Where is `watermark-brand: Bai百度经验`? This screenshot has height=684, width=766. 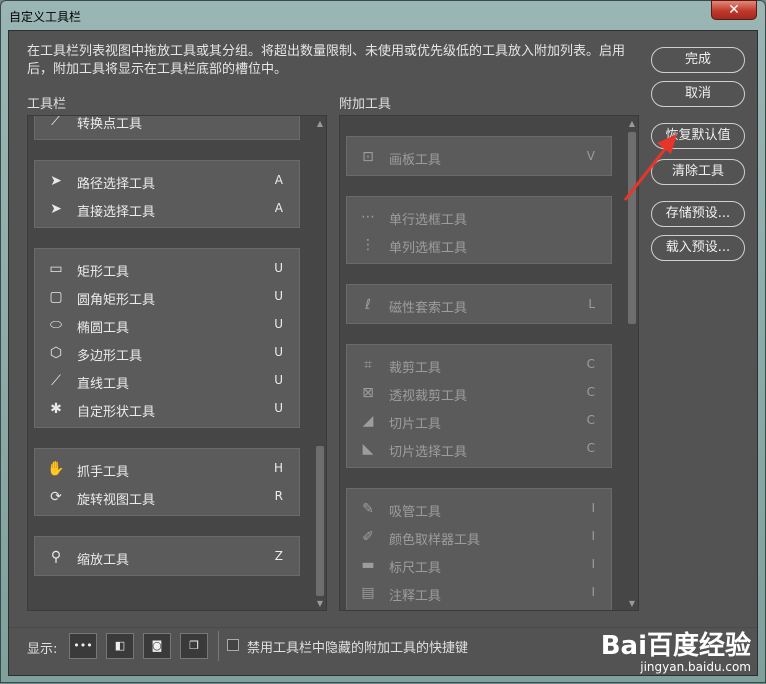 watermark-brand: Bai百度经验 is located at coordinates (675, 646).